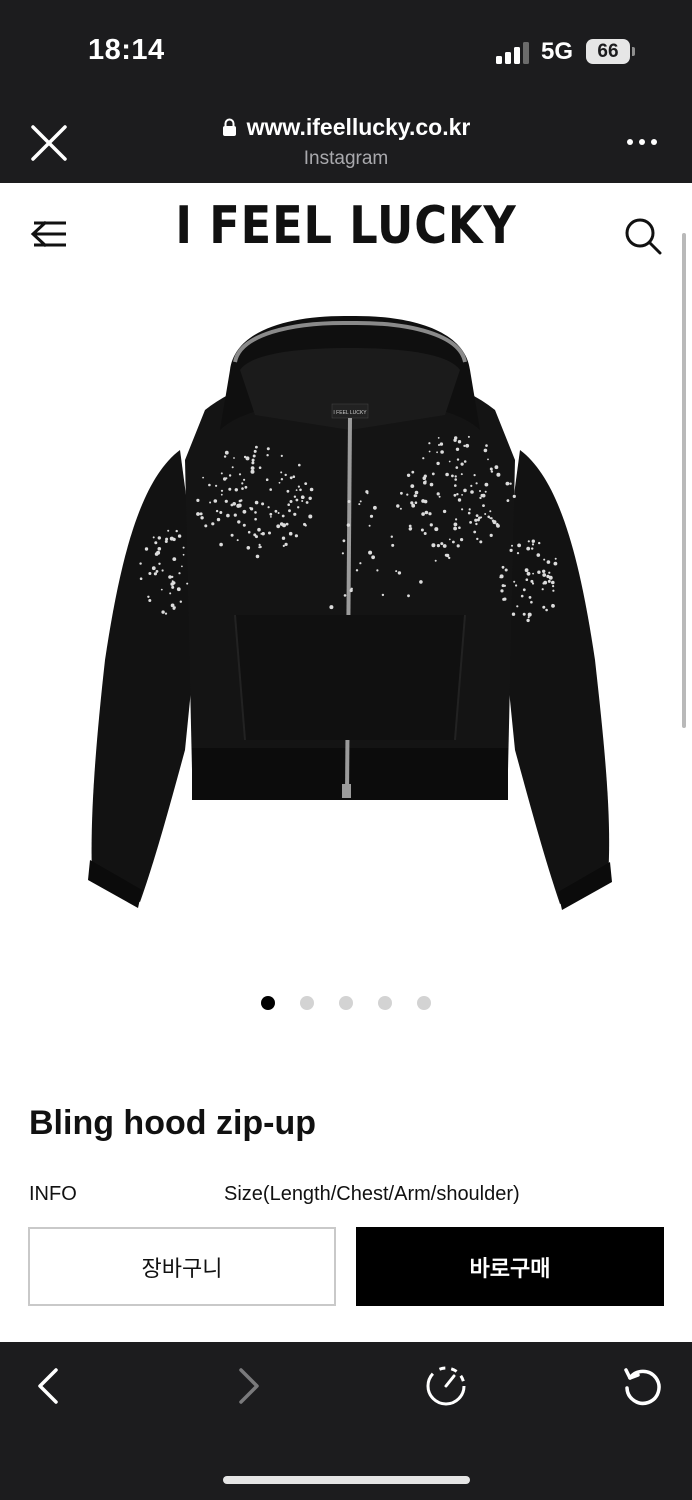 This screenshot has height=1500, width=692. What do you see at coordinates (643, 236) in the screenshot?
I see `search-icon` at bounding box center [643, 236].